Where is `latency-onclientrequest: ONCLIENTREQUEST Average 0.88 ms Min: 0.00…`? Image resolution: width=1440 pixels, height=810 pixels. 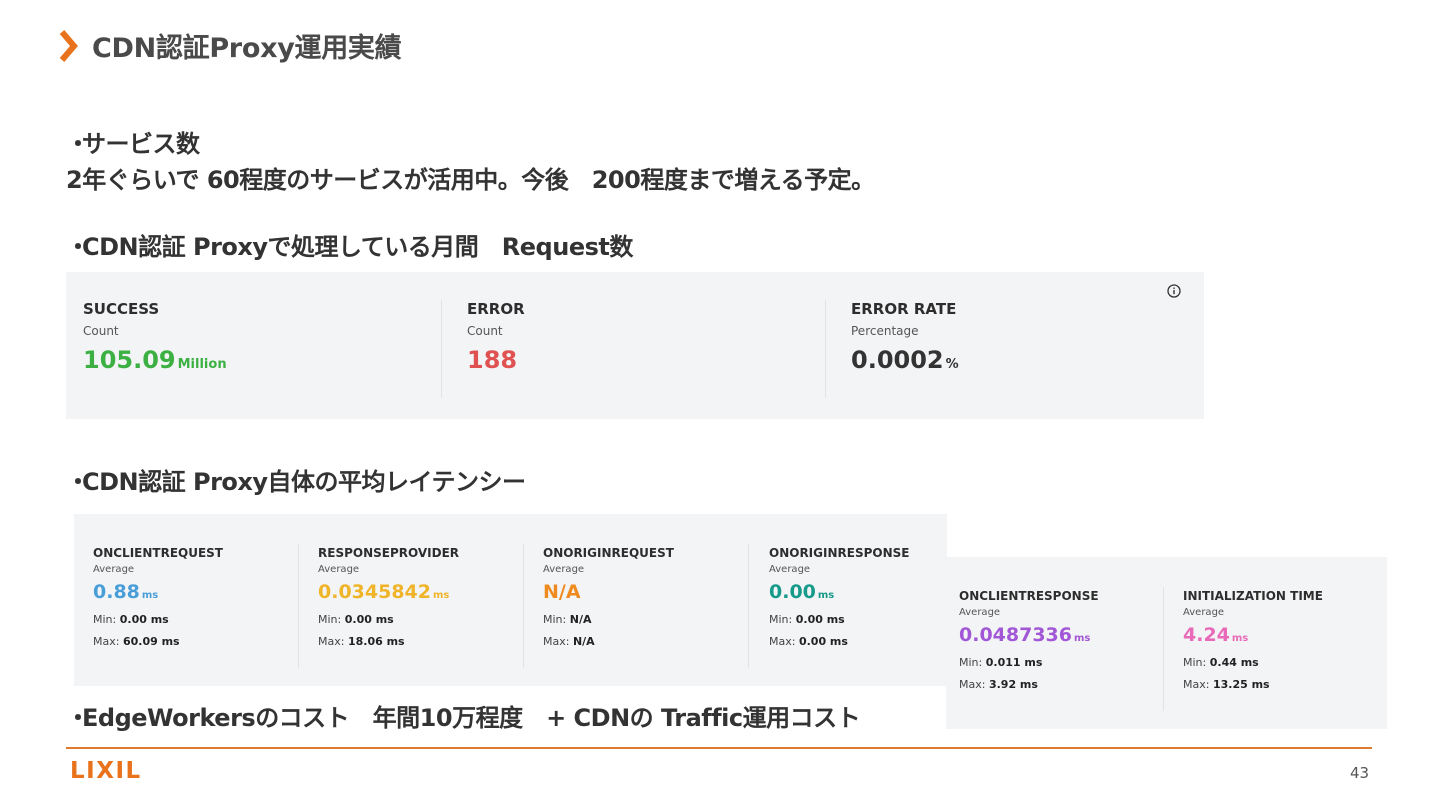 latency-onclientrequest: ONCLIENTREQUEST Average 0.88 ms Min: 0.00… is located at coordinates (158, 597).